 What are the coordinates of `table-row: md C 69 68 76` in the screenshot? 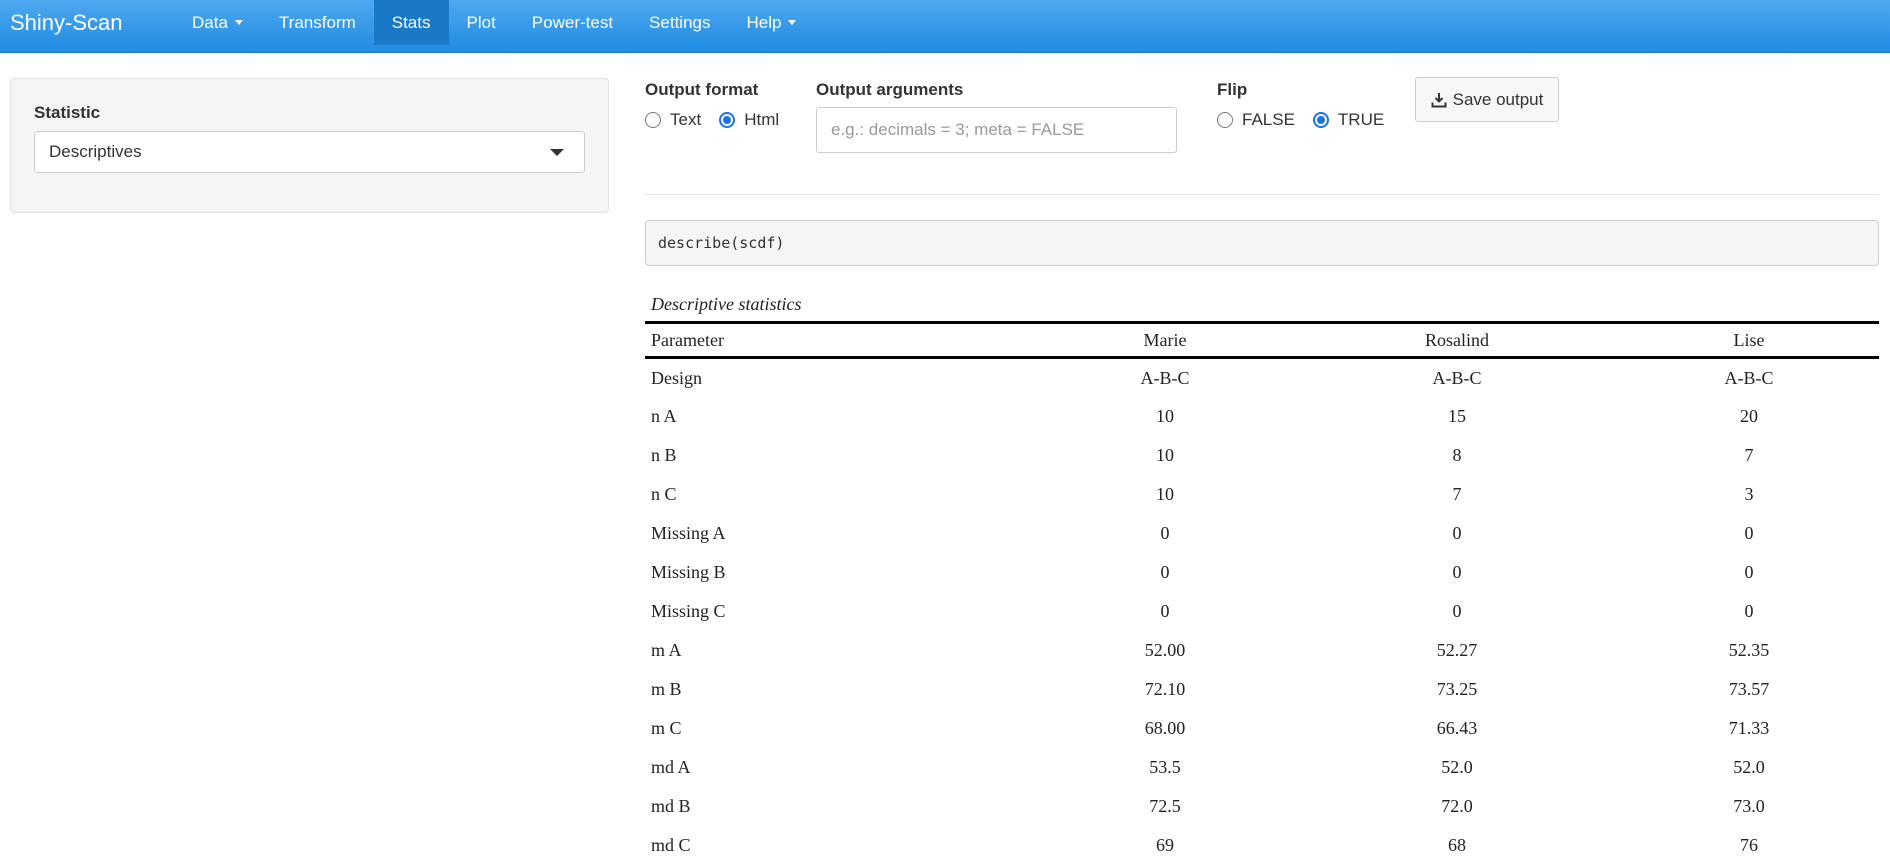 It's located at (1262, 845).